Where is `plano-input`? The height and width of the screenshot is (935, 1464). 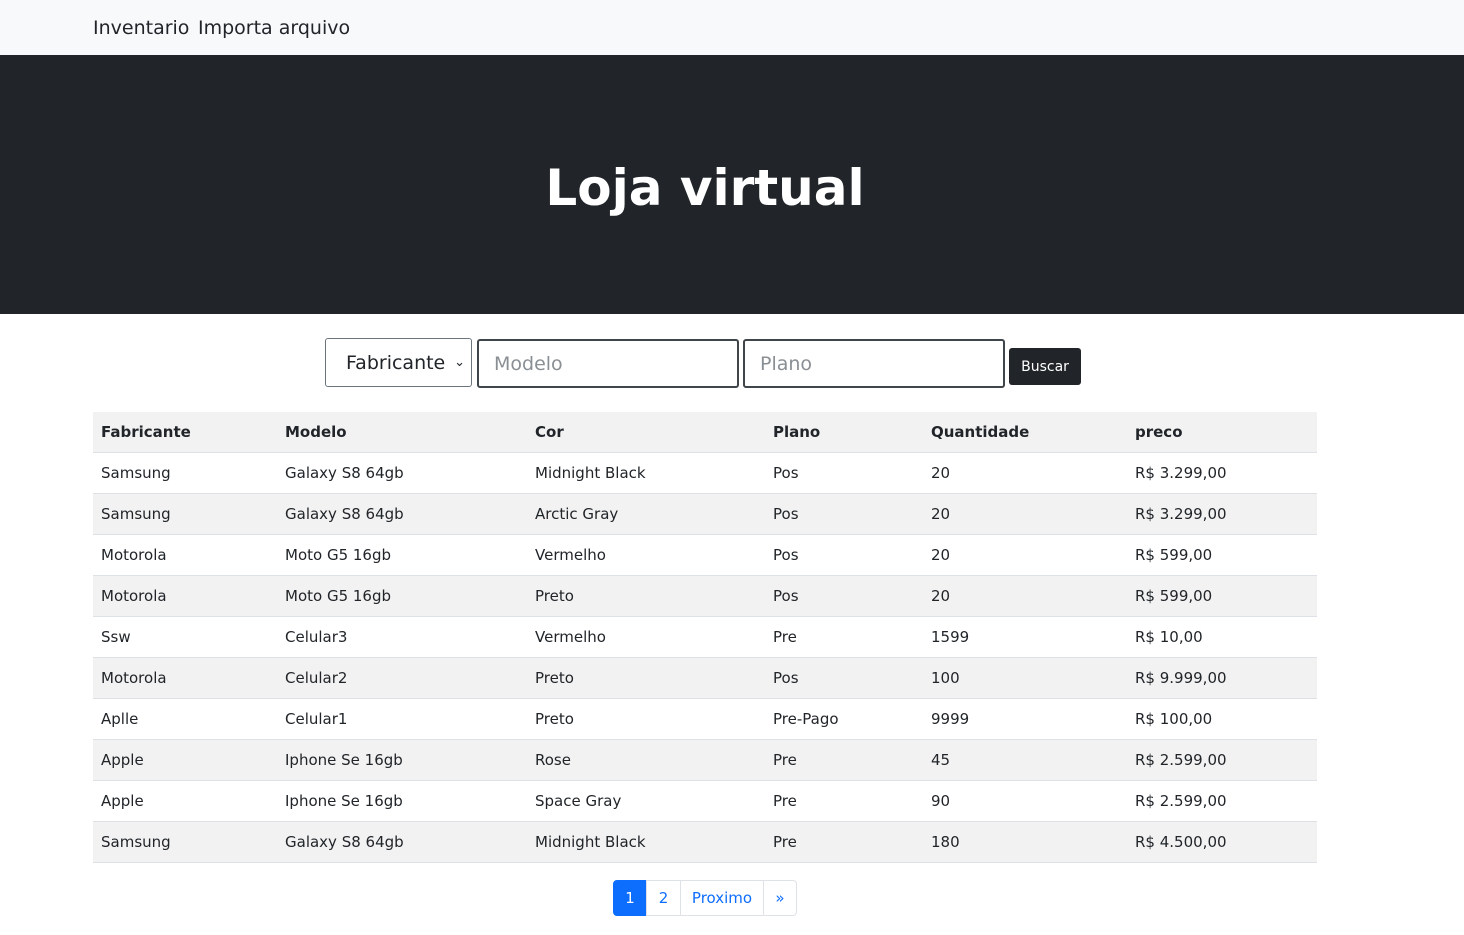
plano-input is located at coordinates (874, 363).